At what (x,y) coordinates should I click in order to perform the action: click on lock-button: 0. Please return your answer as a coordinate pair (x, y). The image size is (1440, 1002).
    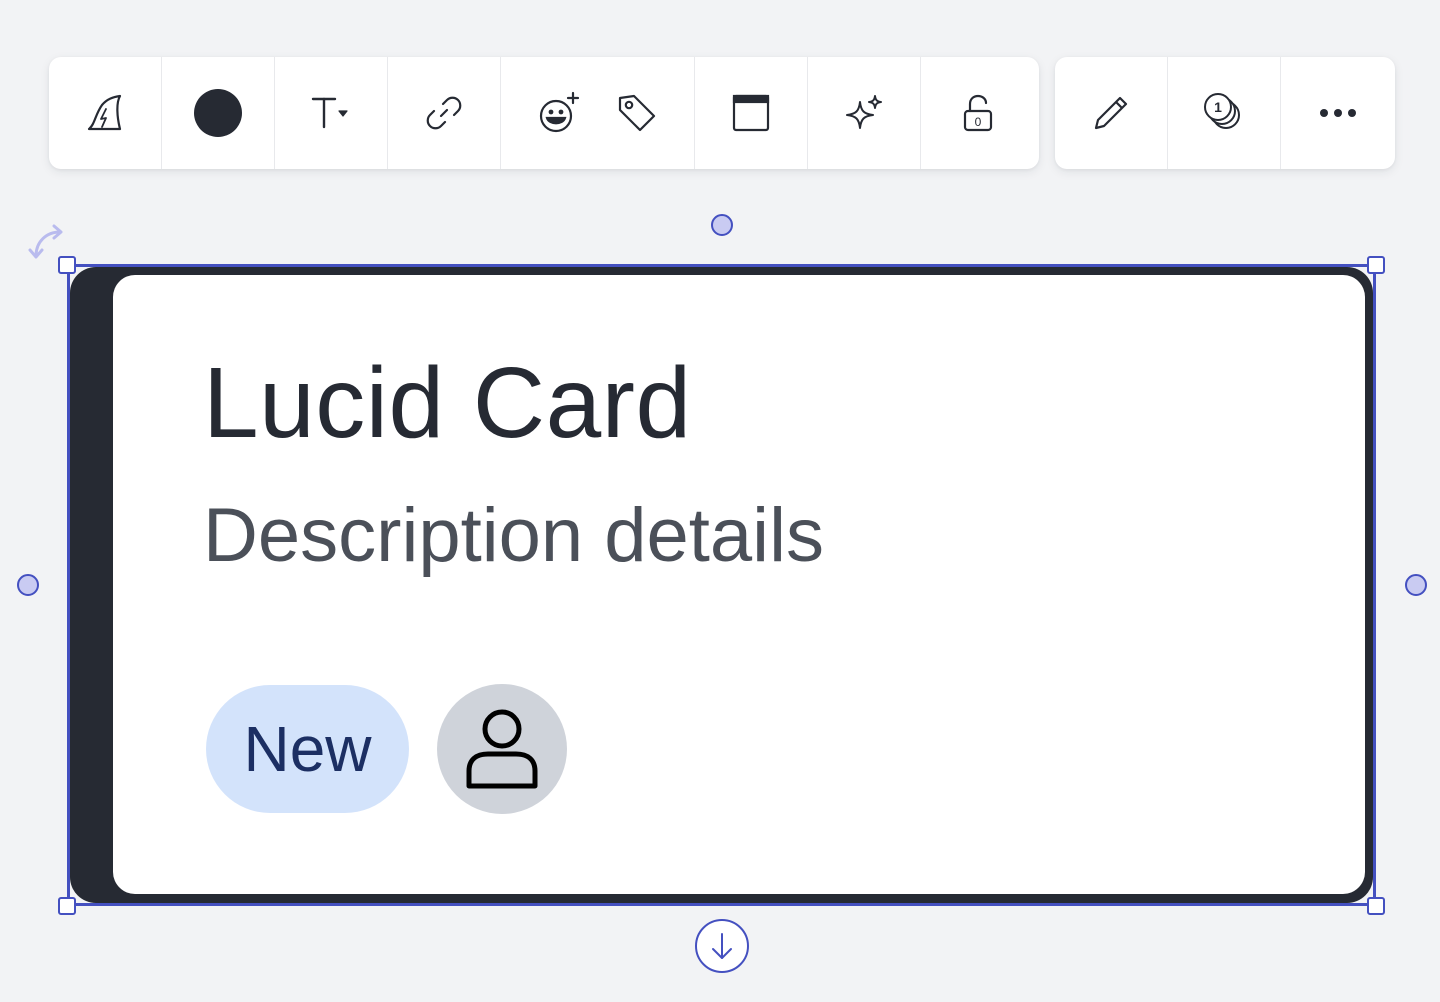
    Looking at the image, I should click on (977, 113).